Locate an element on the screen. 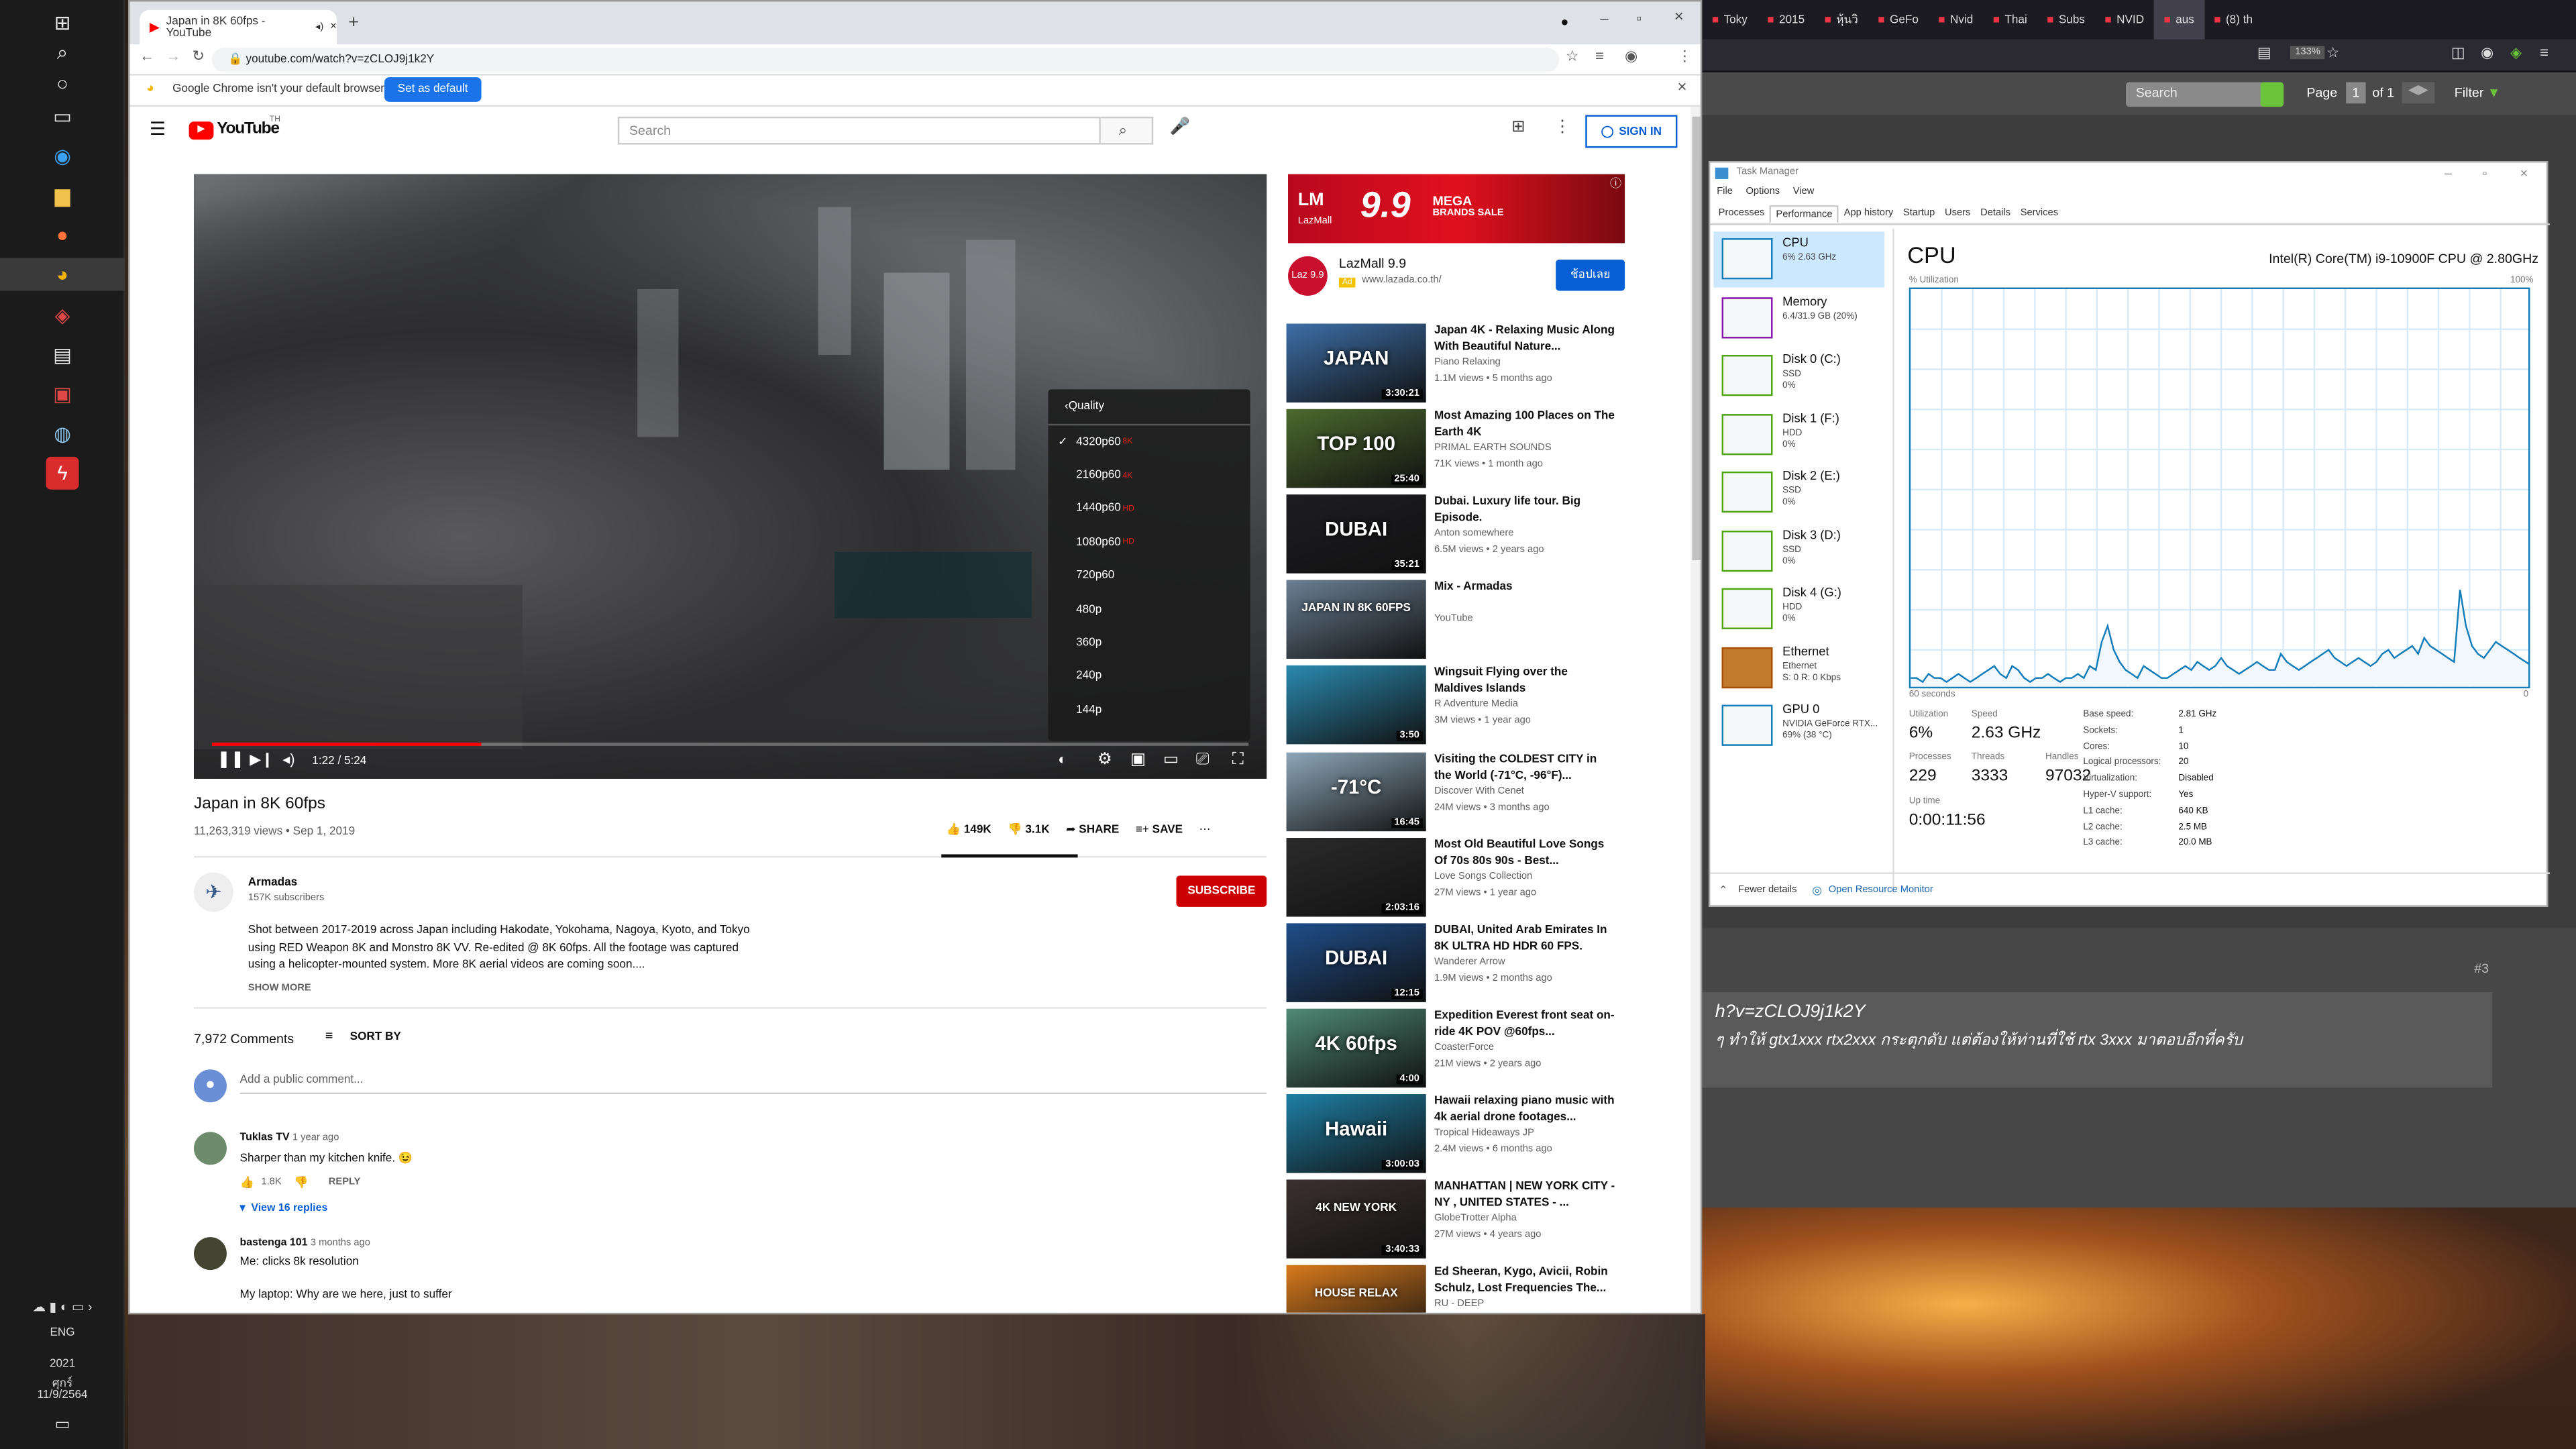  chrome-maximize-button: ▫ is located at coordinates (1639, 18).